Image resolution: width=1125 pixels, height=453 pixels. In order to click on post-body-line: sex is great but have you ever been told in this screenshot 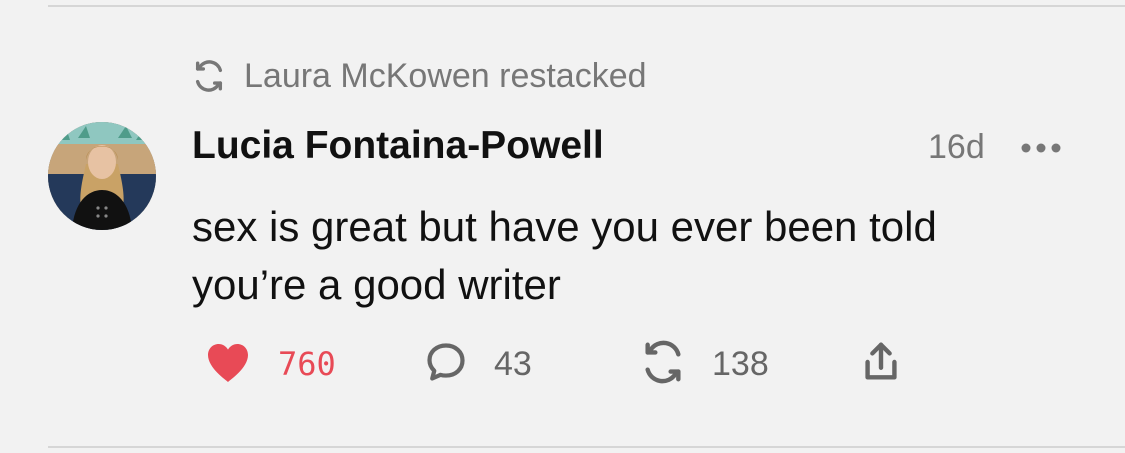, I will do `click(564, 226)`.